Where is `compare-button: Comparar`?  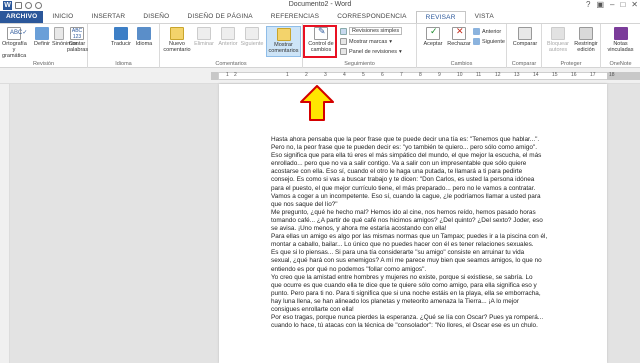
compare-button: Comparar is located at coordinates (525, 37).